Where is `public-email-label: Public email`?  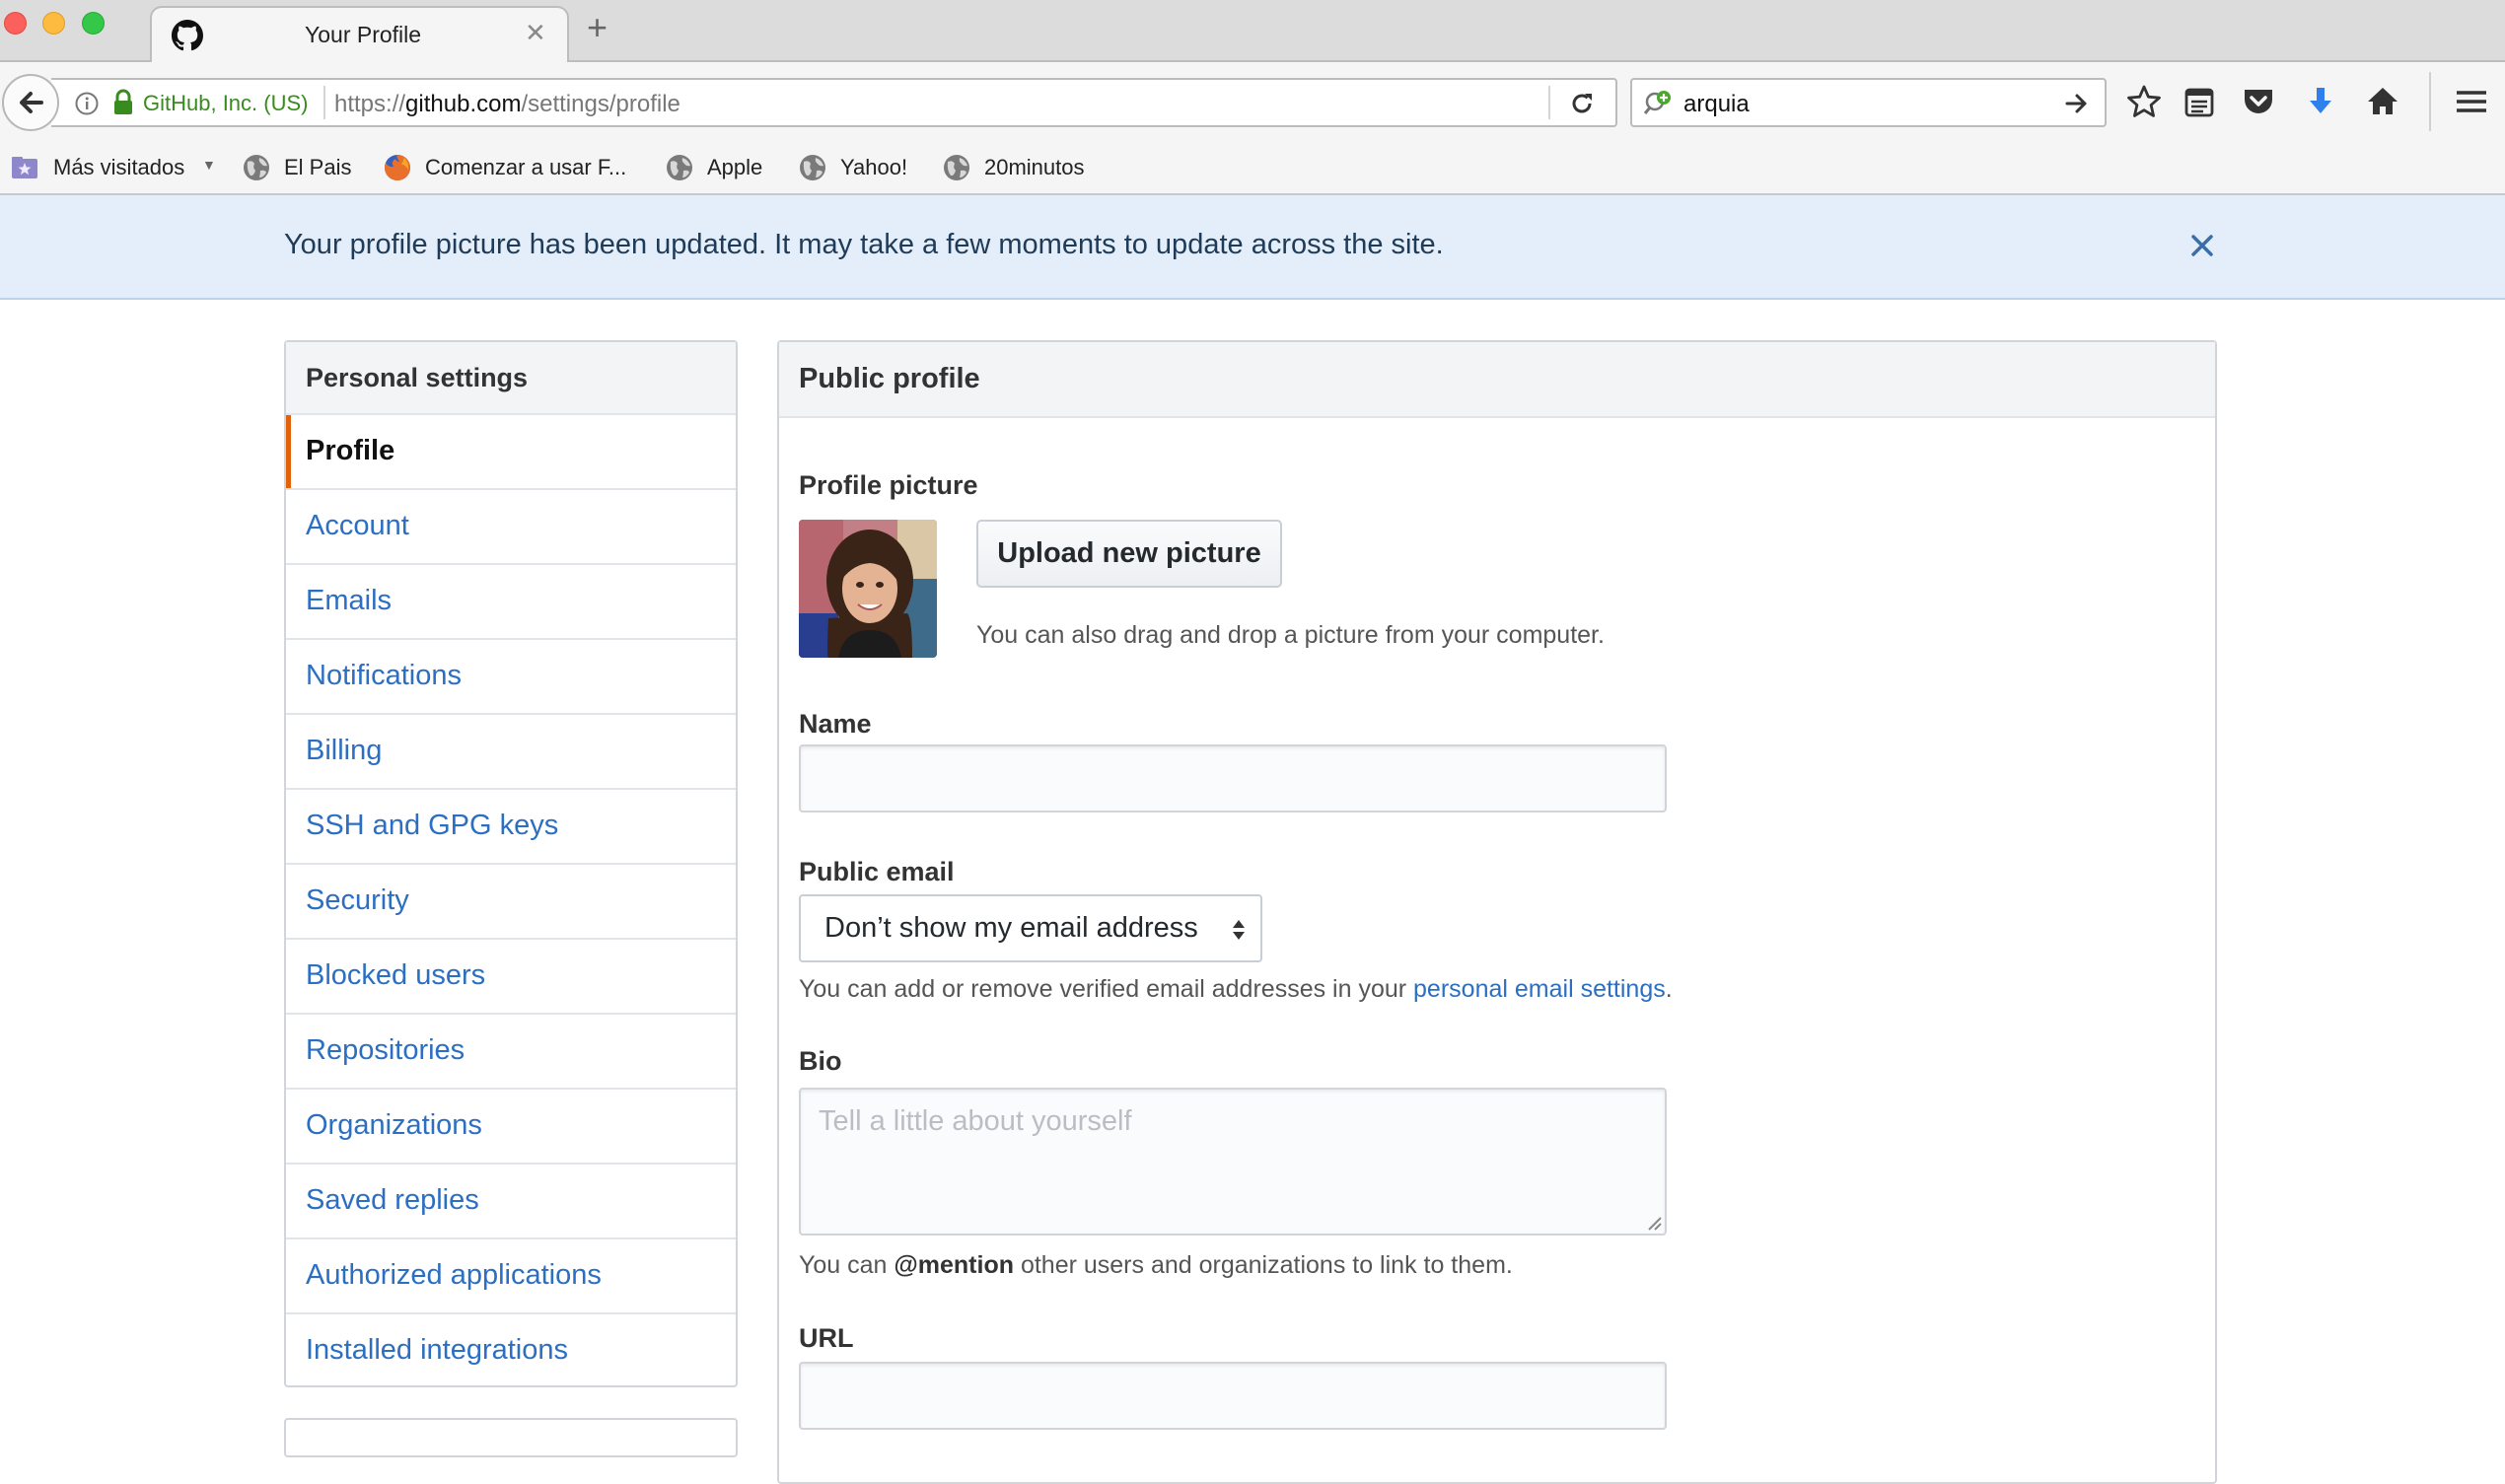 public-email-label: Public email is located at coordinates (877, 871).